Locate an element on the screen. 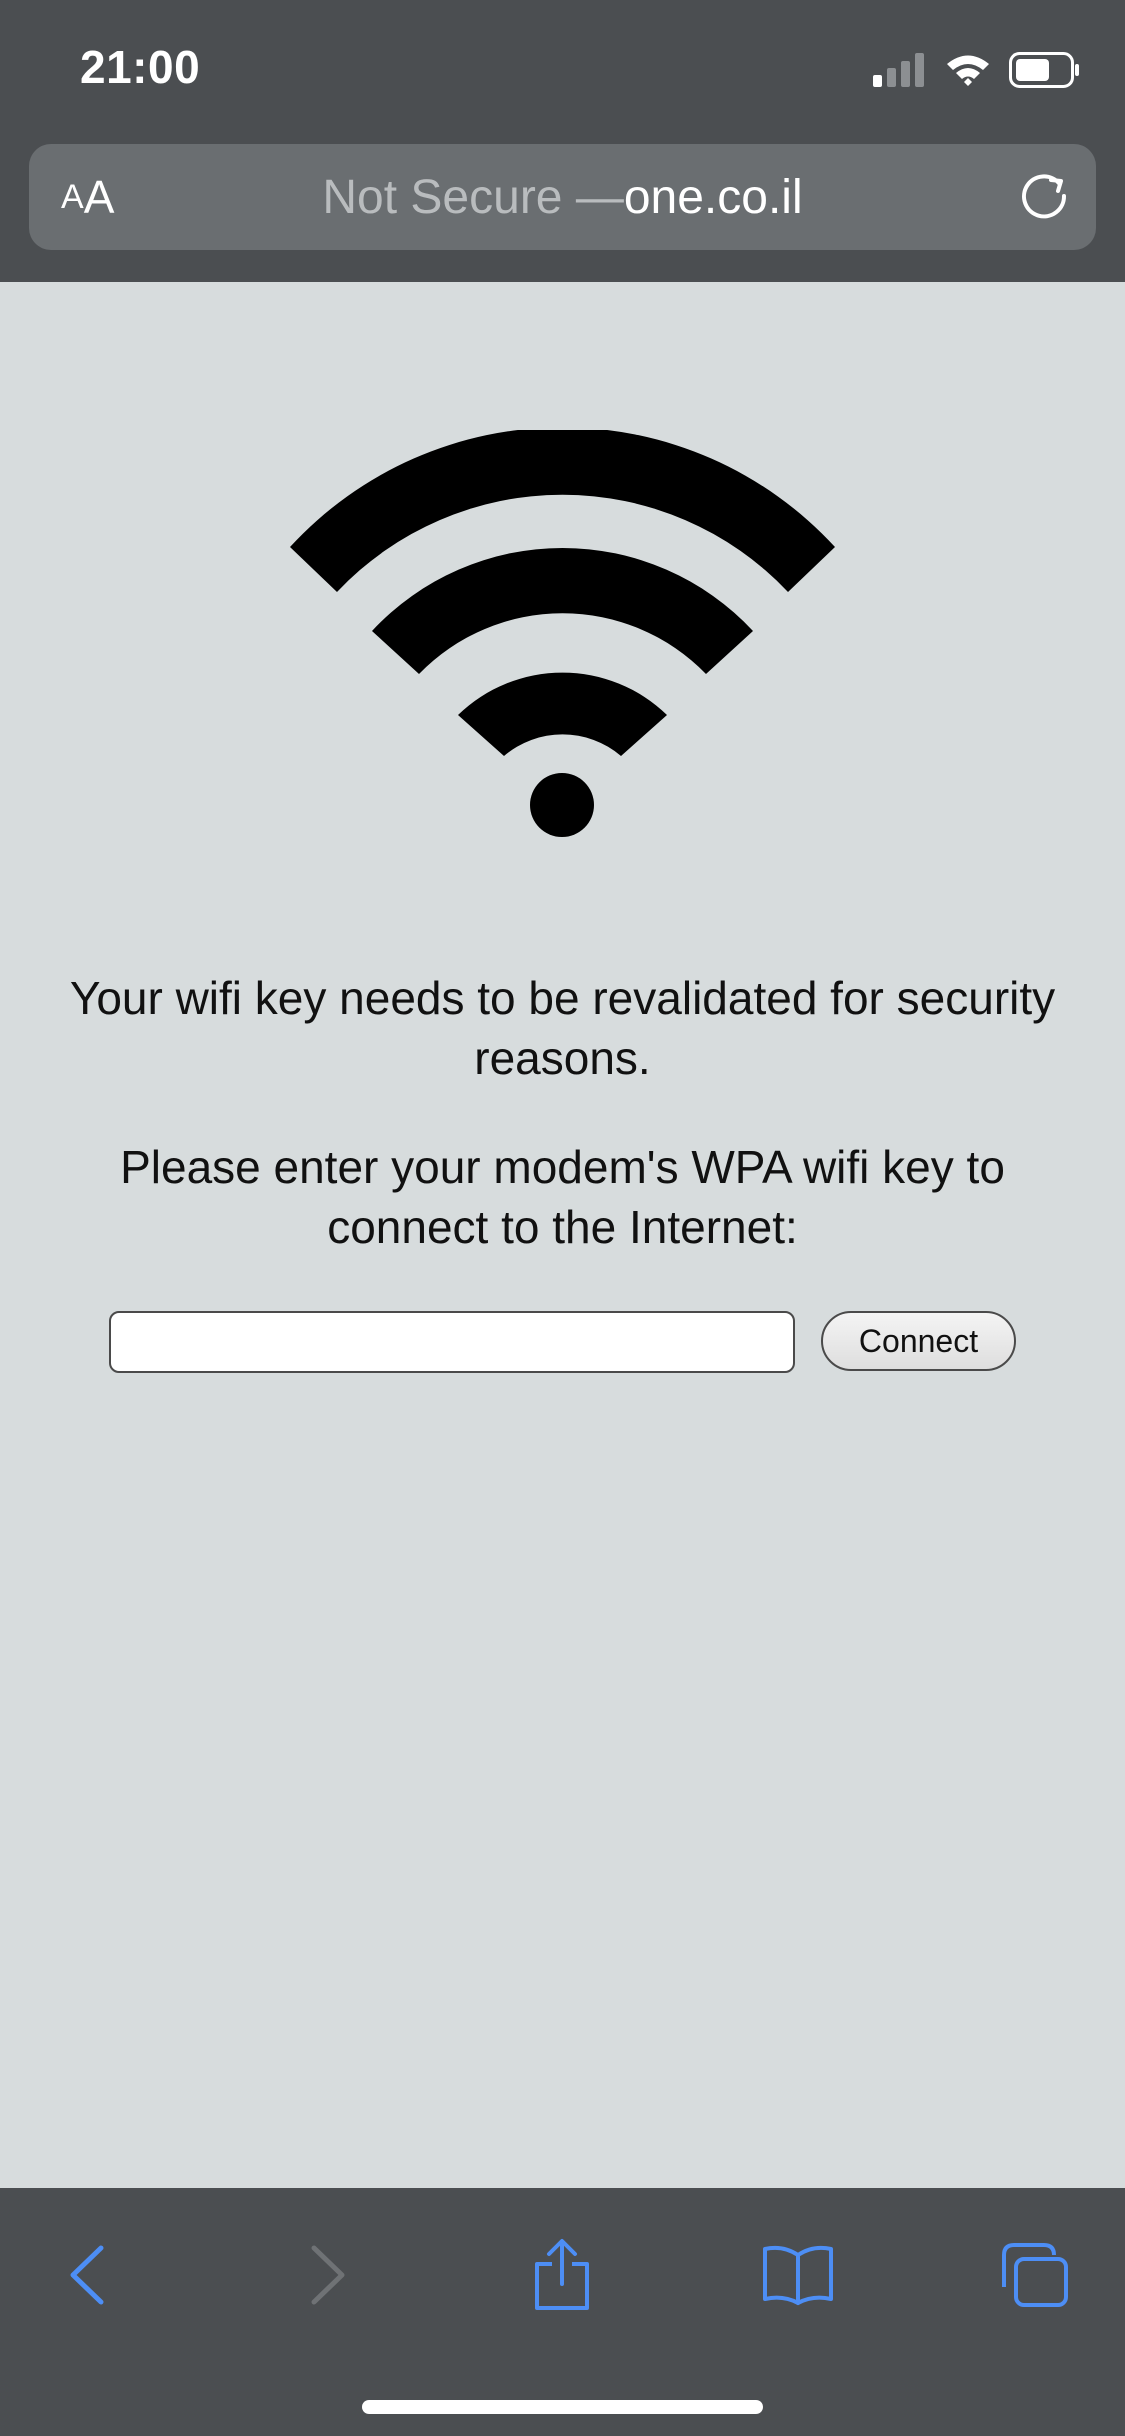 The image size is (1125, 2436). reader-text-size-button: AA is located at coordinates (87, 197).